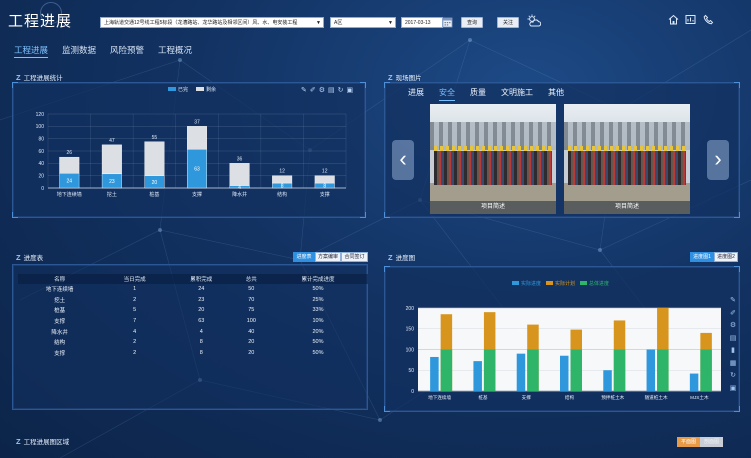 Image resolution: width=751 pixels, height=458 pixels. Describe the element at coordinates (135, 299) in the screenshot. I see `table-cell: 2` at that location.